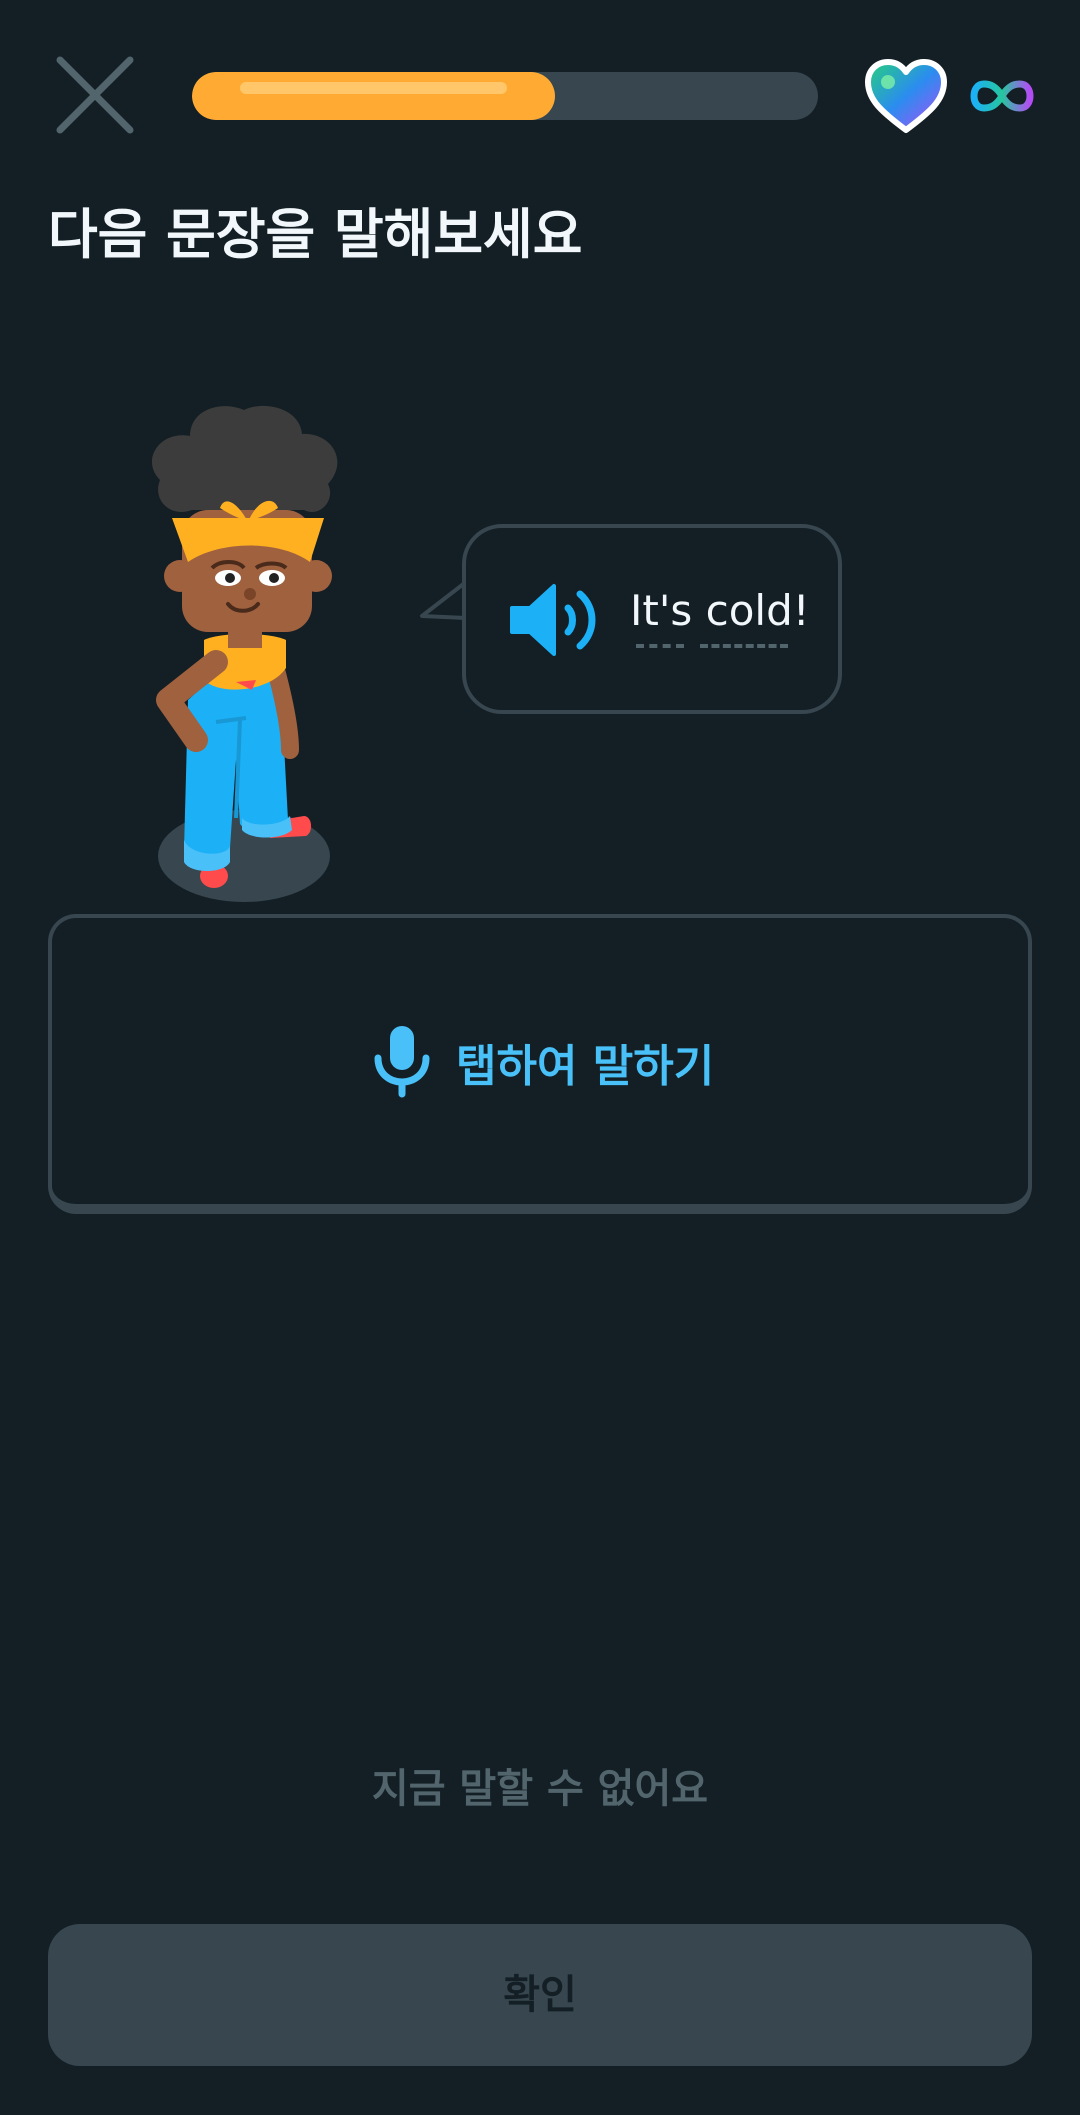 The image size is (1080, 2115). What do you see at coordinates (720, 610) in the screenshot?
I see `phrase-text: It's cold!` at bounding box center [720, 610].